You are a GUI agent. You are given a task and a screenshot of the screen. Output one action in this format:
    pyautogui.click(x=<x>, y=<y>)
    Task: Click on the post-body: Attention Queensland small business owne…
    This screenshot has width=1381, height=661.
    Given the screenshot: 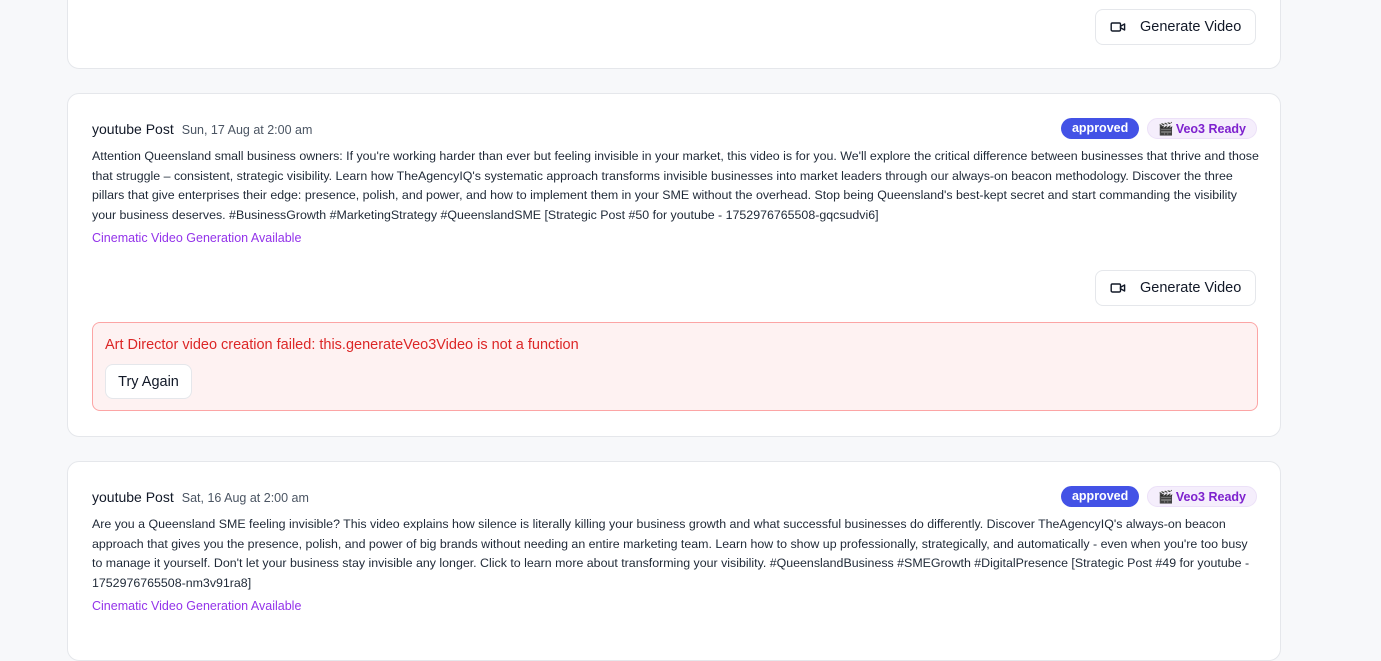 What is the action you would take?
    pyautogui.click(x=675, y=185)
    